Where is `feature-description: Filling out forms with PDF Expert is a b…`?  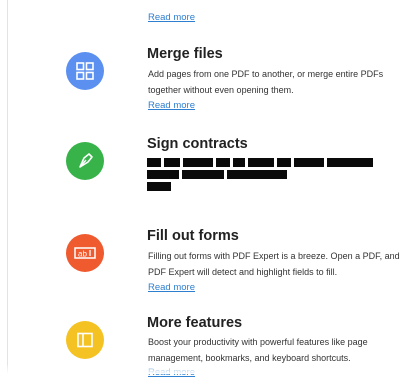
feature-description: Filling out forms with PDF Expert is a b… is located at coordinates (274, 264).